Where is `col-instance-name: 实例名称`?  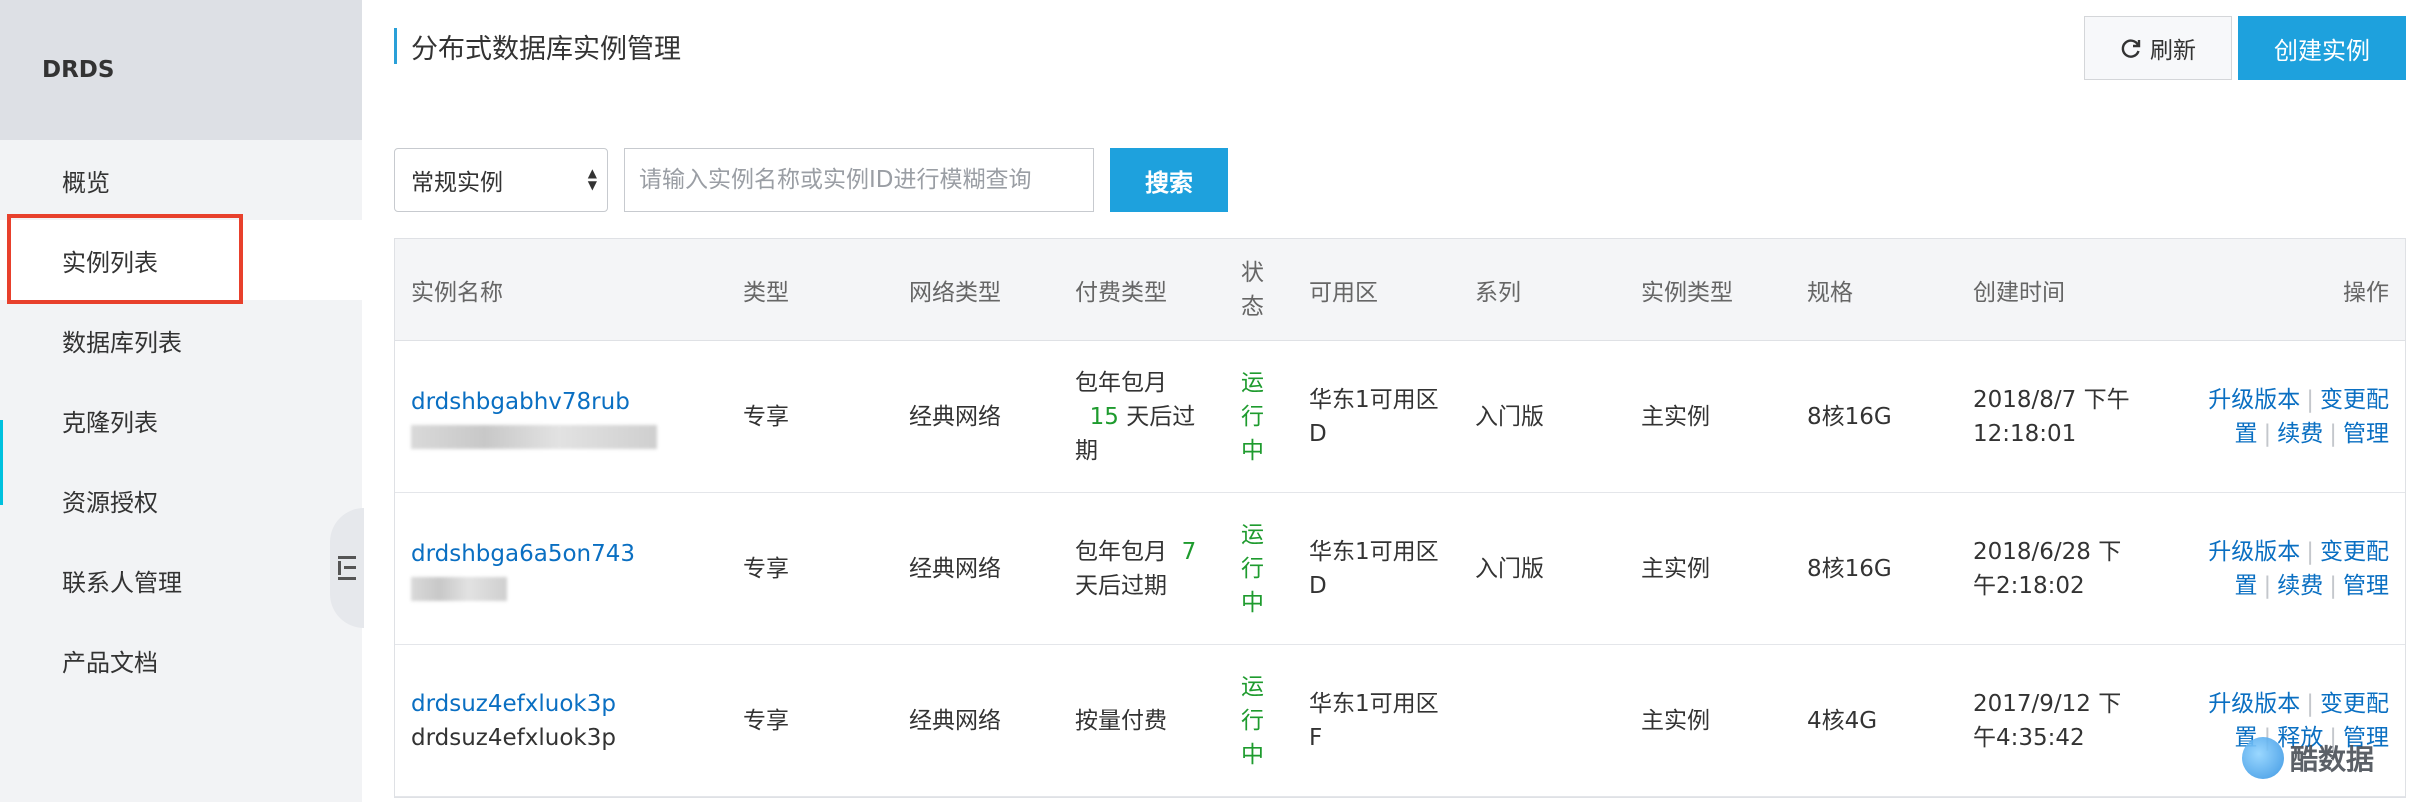
col-instance-name: 实例名称 is located at coordinates (457, 293).